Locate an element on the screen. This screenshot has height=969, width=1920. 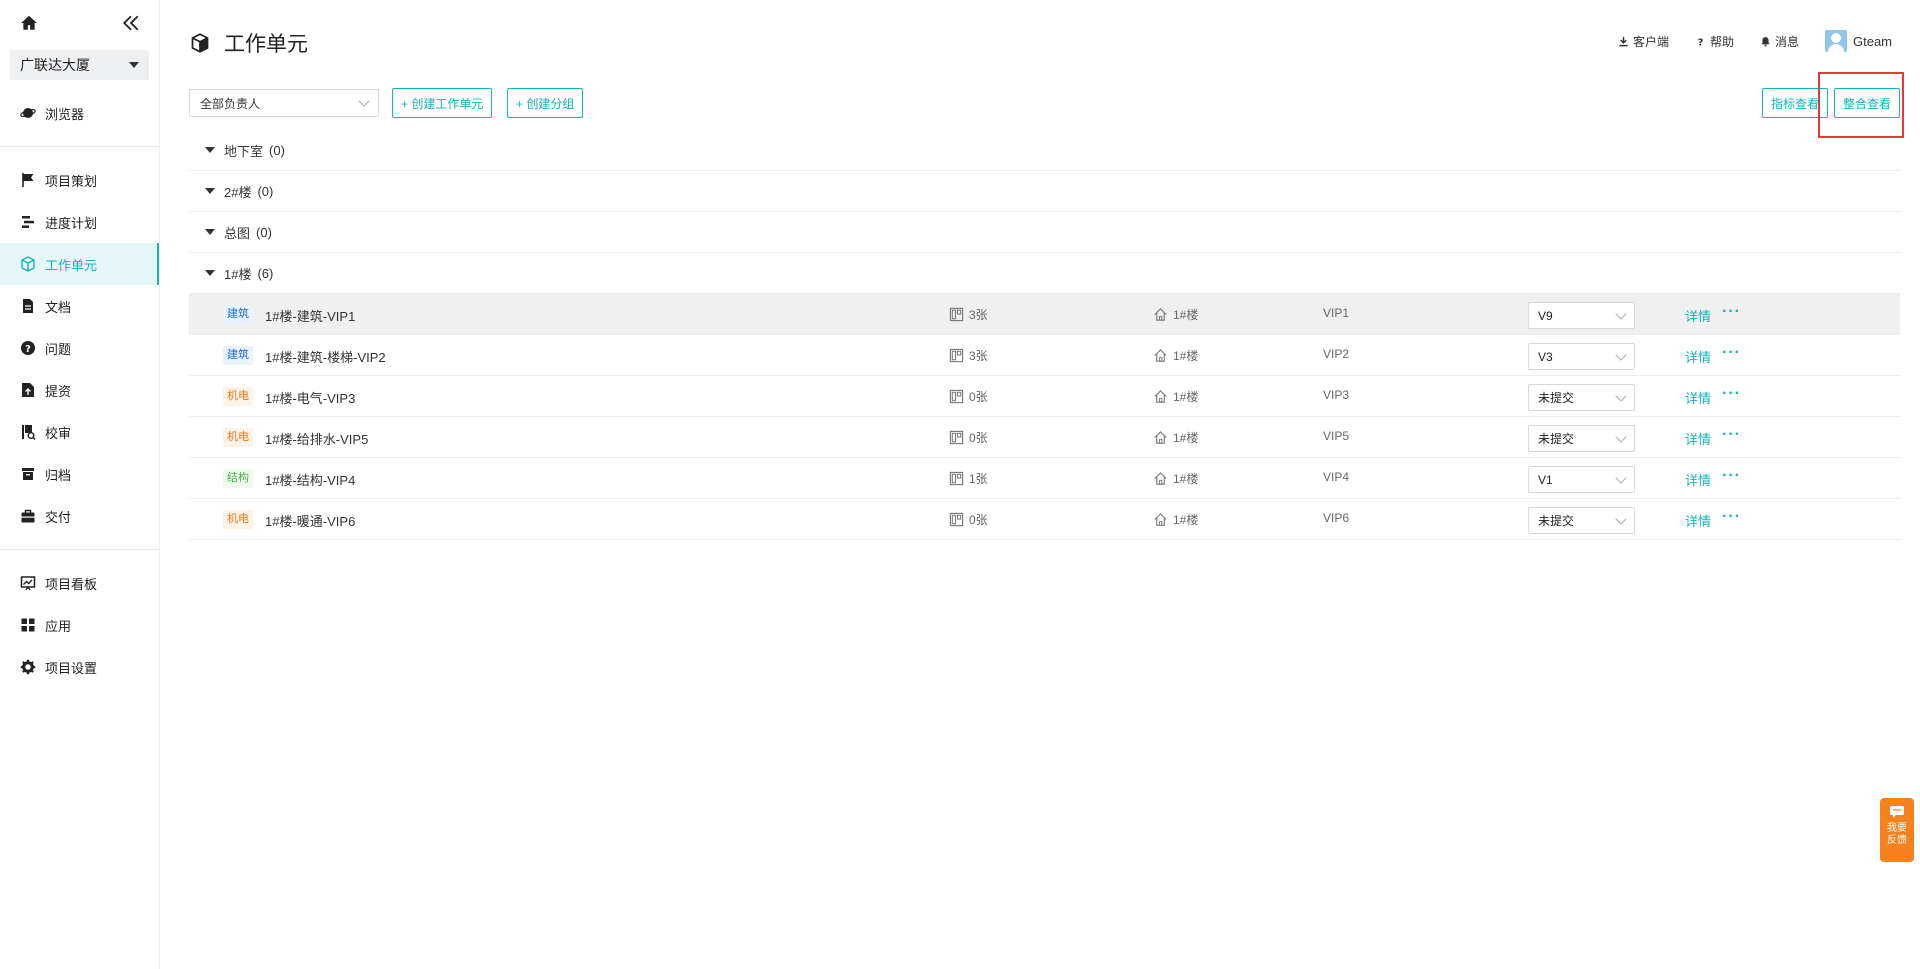
sidebar-item-archive: 归档 is located at coordinates (79, 474).